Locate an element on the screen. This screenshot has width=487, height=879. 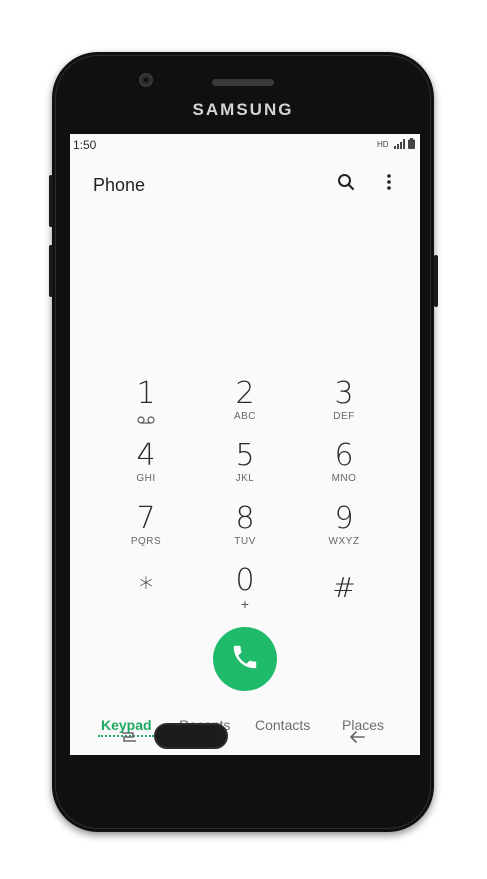
recent-apps-button is located at coordinates (129, 739).